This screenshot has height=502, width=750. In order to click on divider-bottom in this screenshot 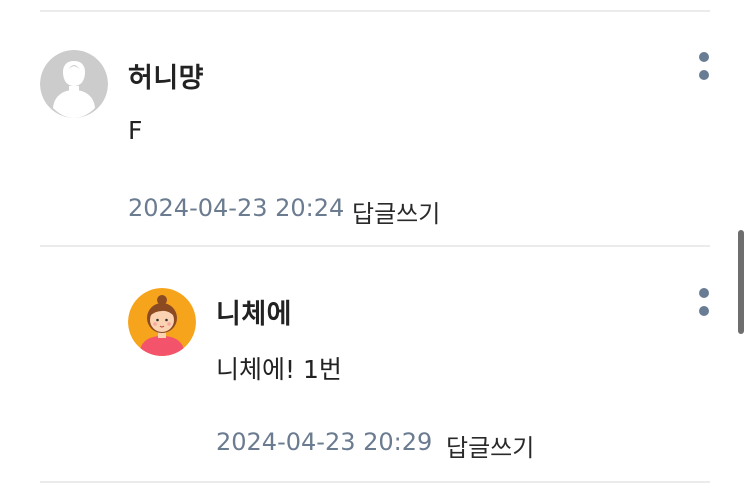, I will do `click(375, 482)`.